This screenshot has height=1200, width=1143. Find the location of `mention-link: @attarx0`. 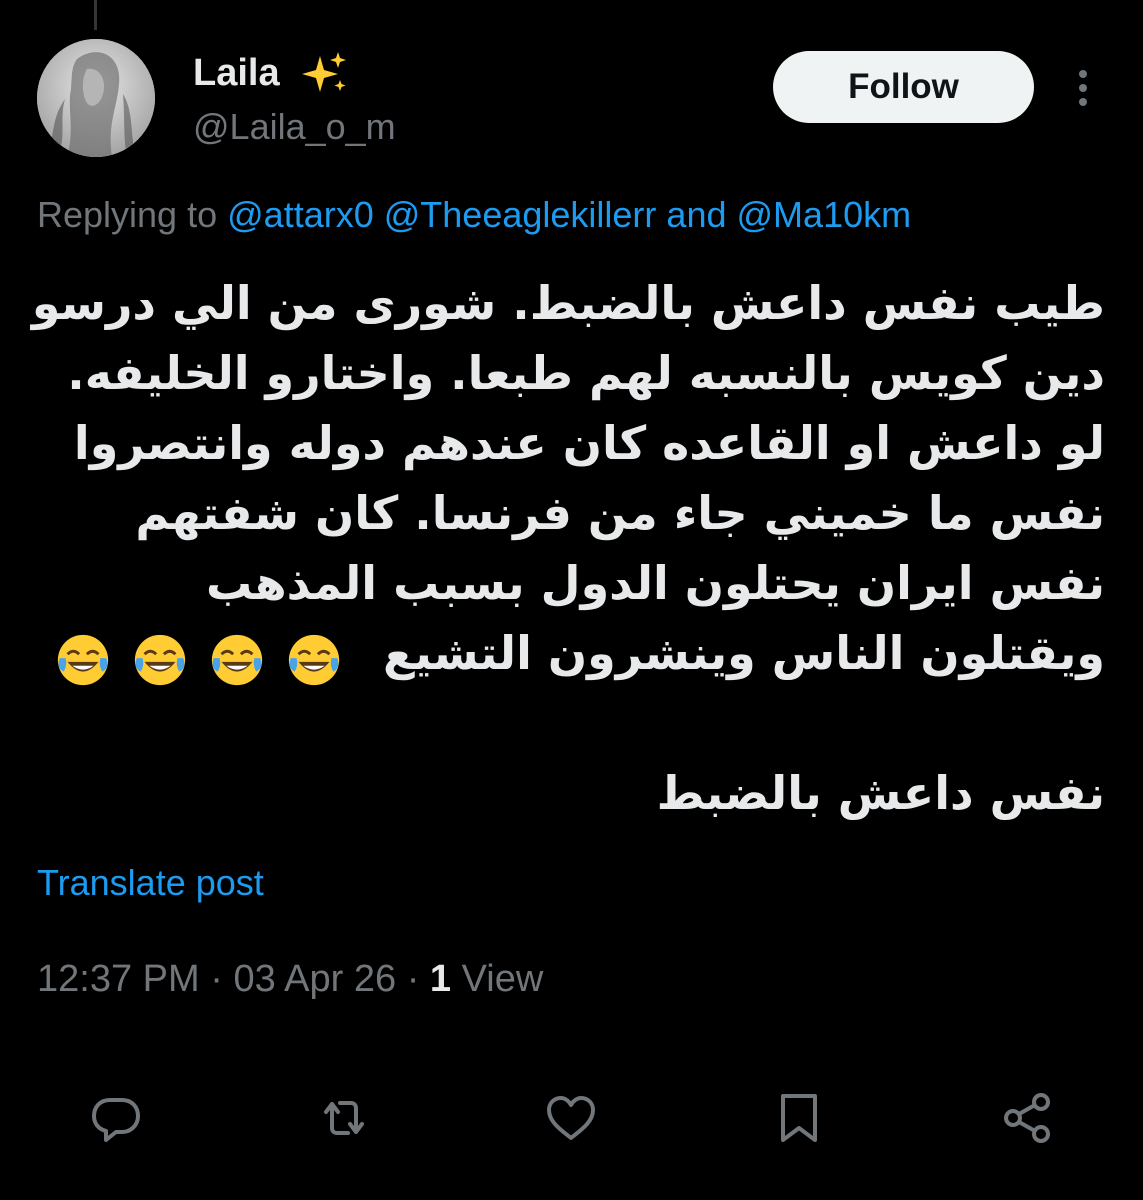

mention-link: @attarx0 is located at coordinates (300, 214).